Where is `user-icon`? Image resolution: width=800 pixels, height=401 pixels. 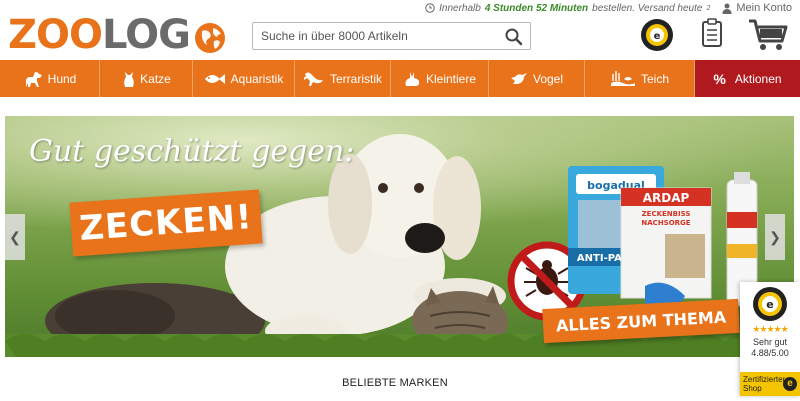 user-icon is located at coordinates (727, 8).